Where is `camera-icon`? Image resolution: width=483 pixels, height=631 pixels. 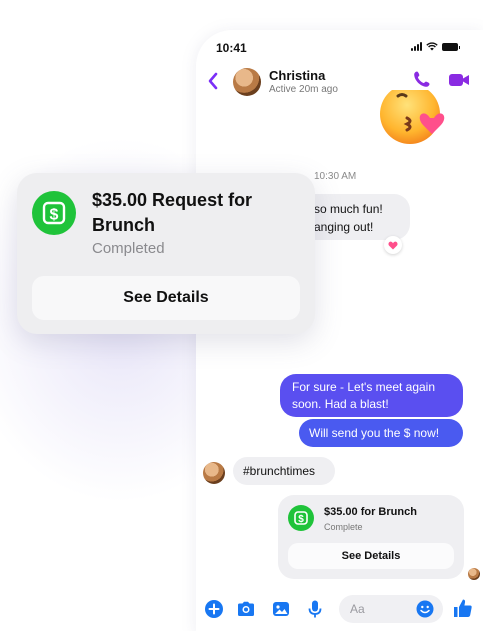 camera-icon is located at coordinates (246, 609).